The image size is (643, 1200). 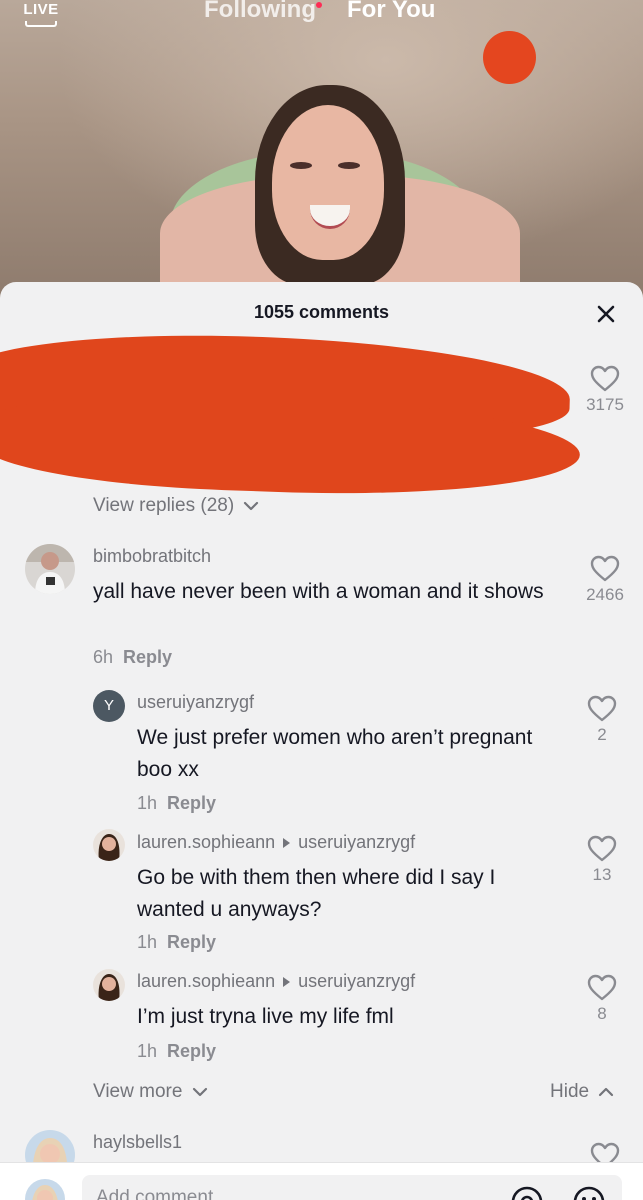 I want to click on view-replies-label: View replies (28), so click(x=164, y=505).